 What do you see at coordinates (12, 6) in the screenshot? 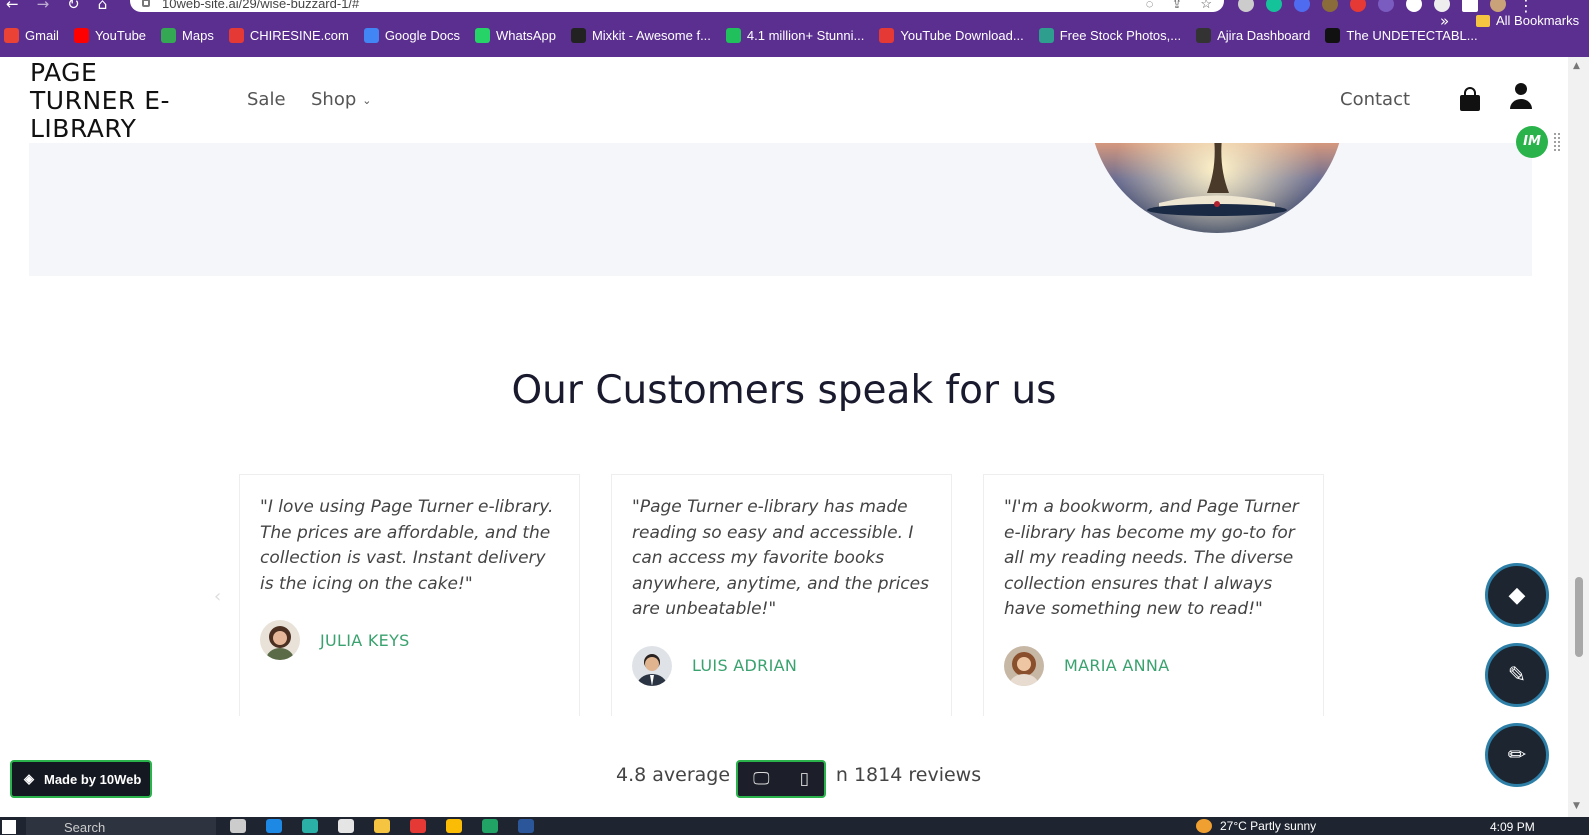
I see `back-icon: ←` at bounding box center [12, 6].